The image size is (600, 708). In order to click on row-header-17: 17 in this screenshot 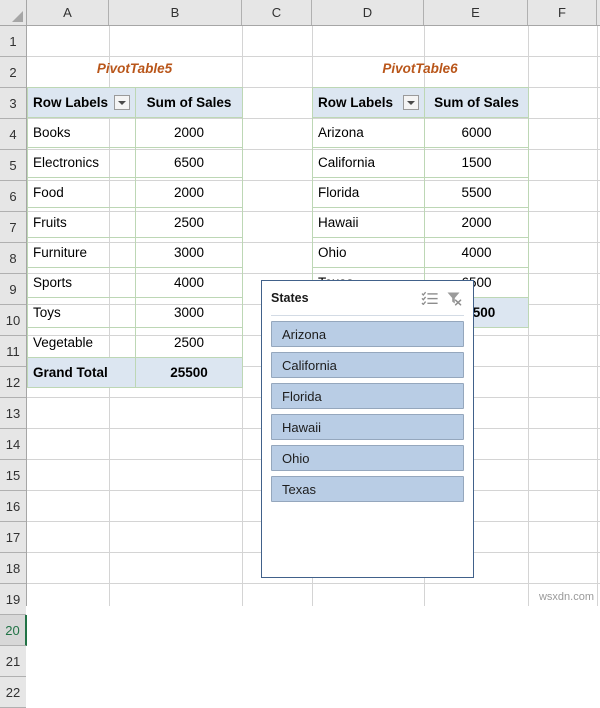, I will do `click(13, 537)`.